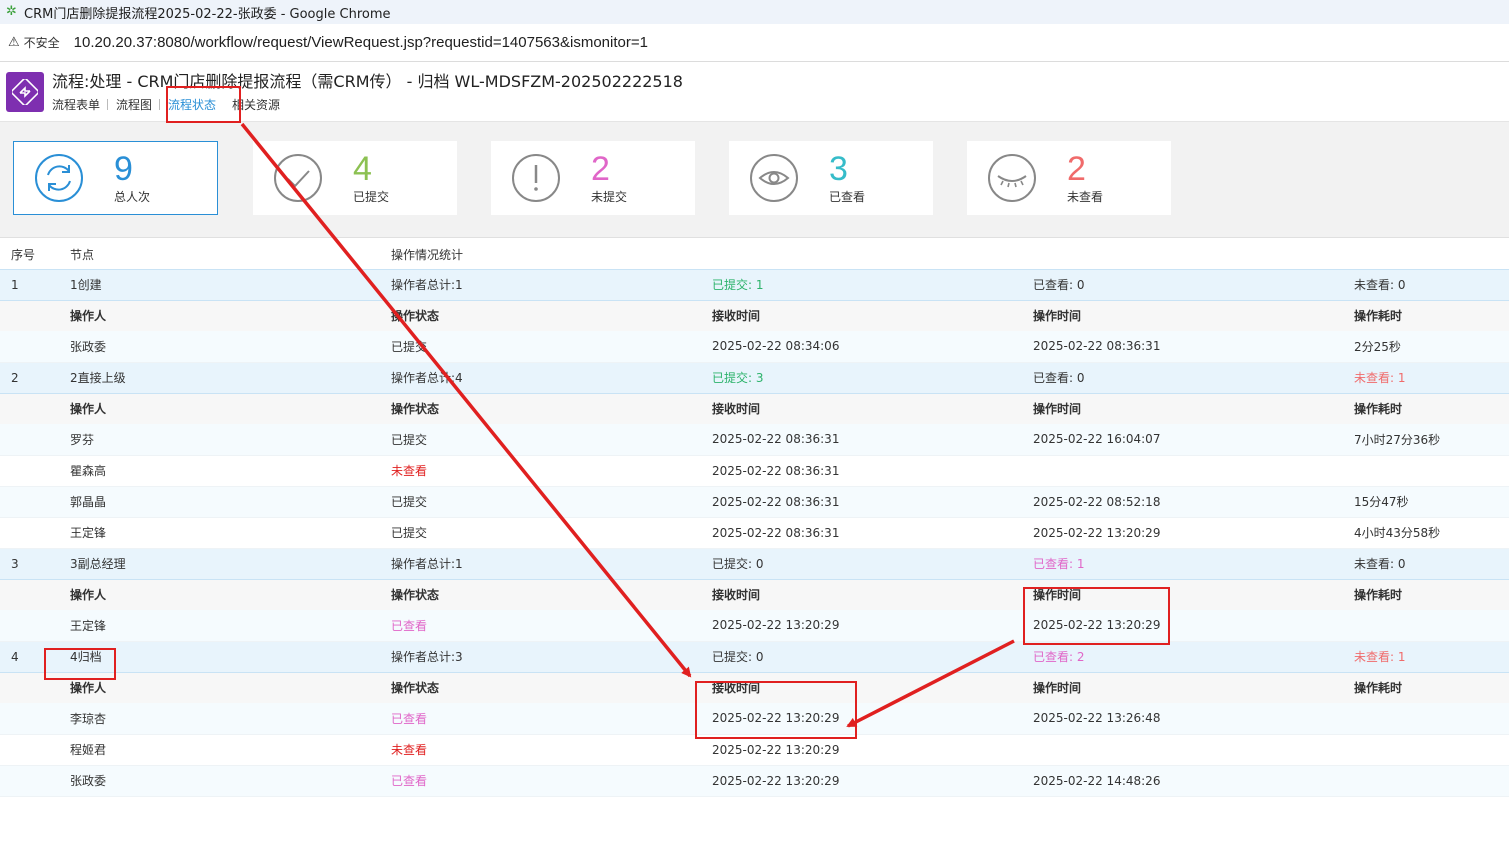 The image size is (1509, 866). What do you see at coordinates (123, 168) in the screenshot?
I see `stat-total-value: 9` at bounding box center [123, 168].